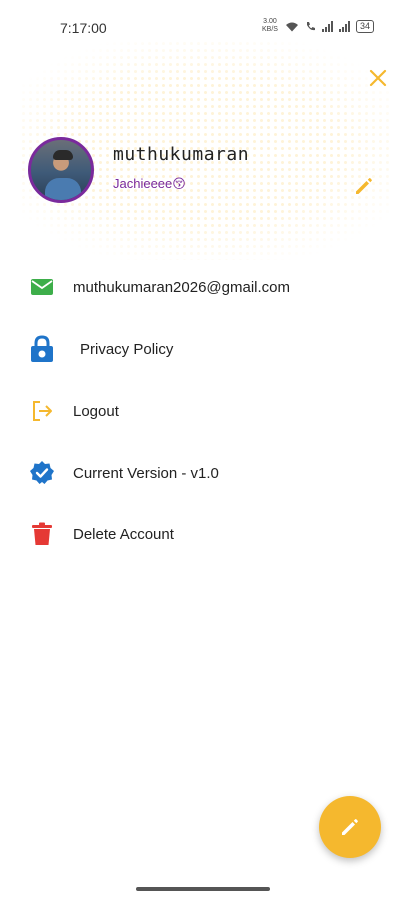 Image resolution: width=404 pixels, height=900 pixels. What do you see at coordinates (364, 26) in the screenshot?
I see `battery-icon: 34` at bounding box center [364, 26].